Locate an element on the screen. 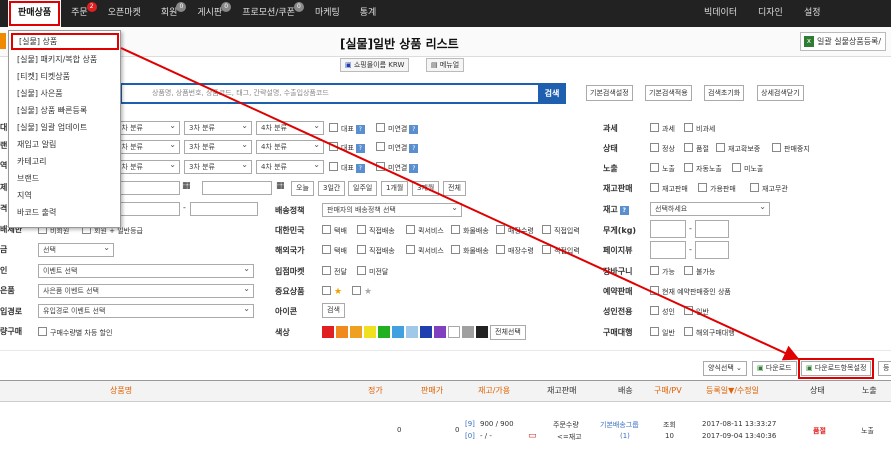  menu-item-ticket: [티켓] 티켓상품 is located at coordinates (43, 76).